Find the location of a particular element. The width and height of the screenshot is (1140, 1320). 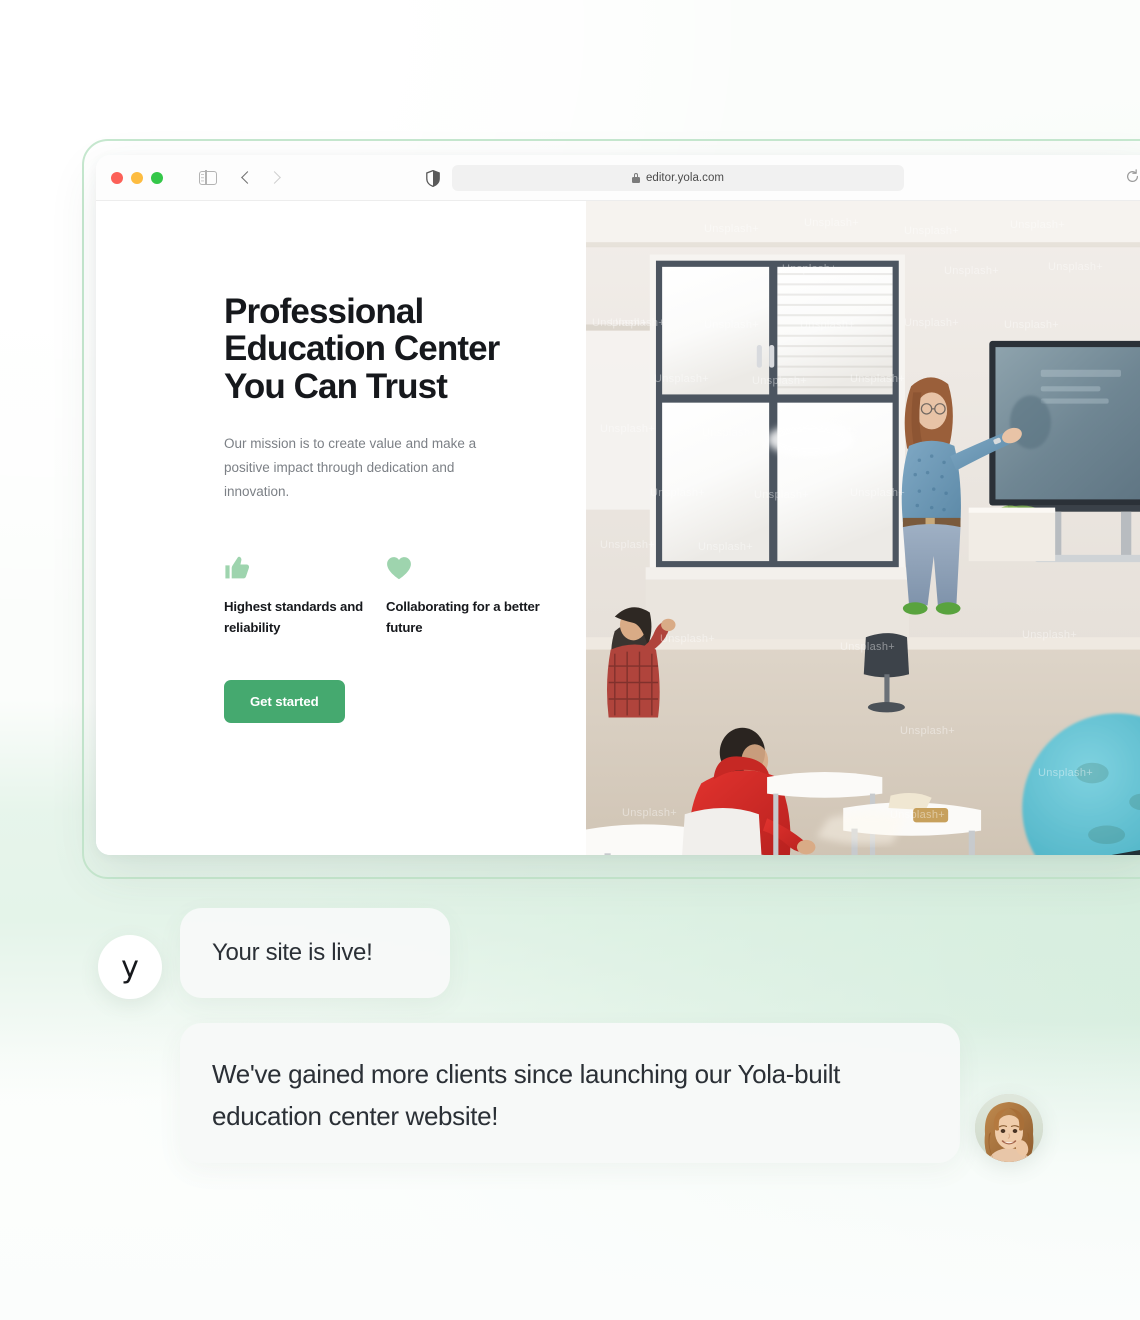

thumbs-up-icon is located at coordinates (305, 564).